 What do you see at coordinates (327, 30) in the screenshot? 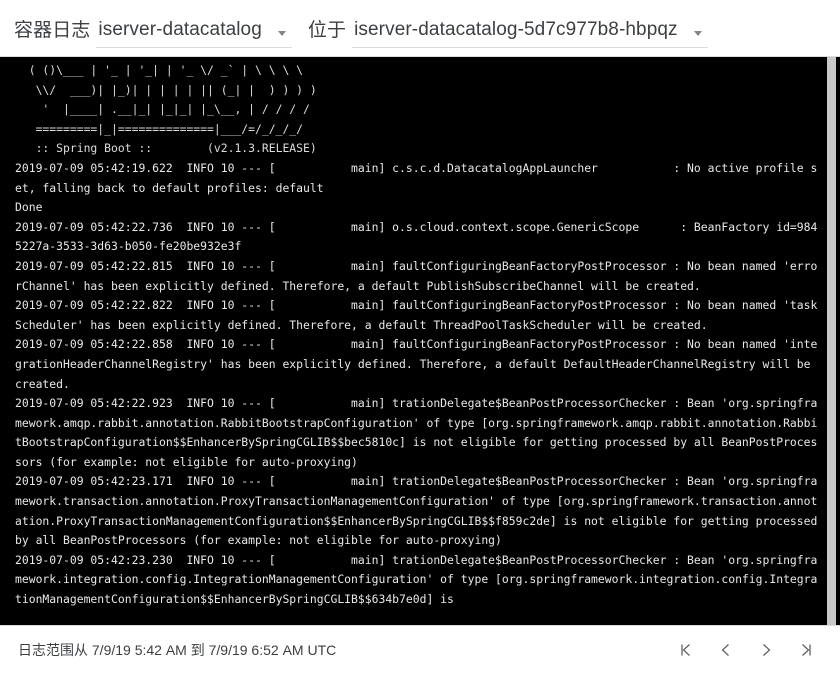
I see `located-at-label: 位于` at bounding box center [327, 30].